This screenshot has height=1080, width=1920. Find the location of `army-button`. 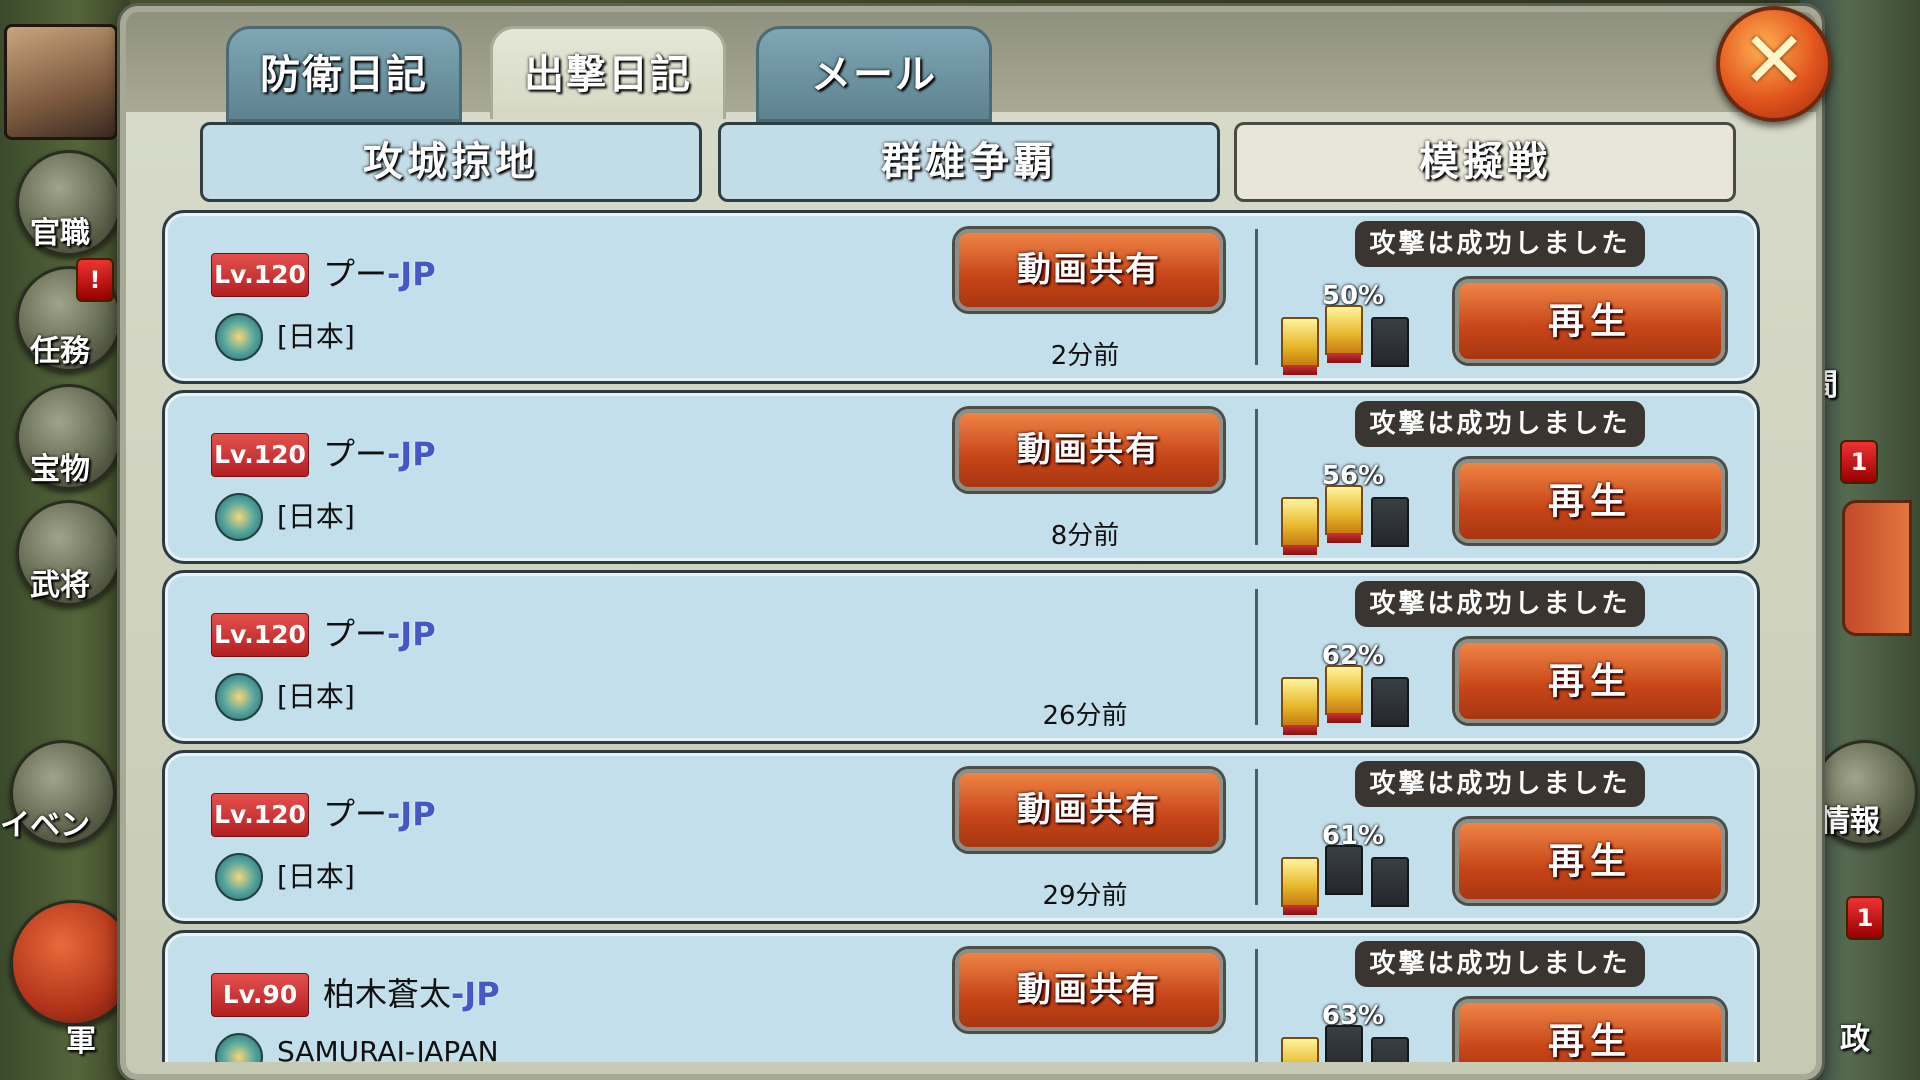

army-button is located at coordinates (73, 963).